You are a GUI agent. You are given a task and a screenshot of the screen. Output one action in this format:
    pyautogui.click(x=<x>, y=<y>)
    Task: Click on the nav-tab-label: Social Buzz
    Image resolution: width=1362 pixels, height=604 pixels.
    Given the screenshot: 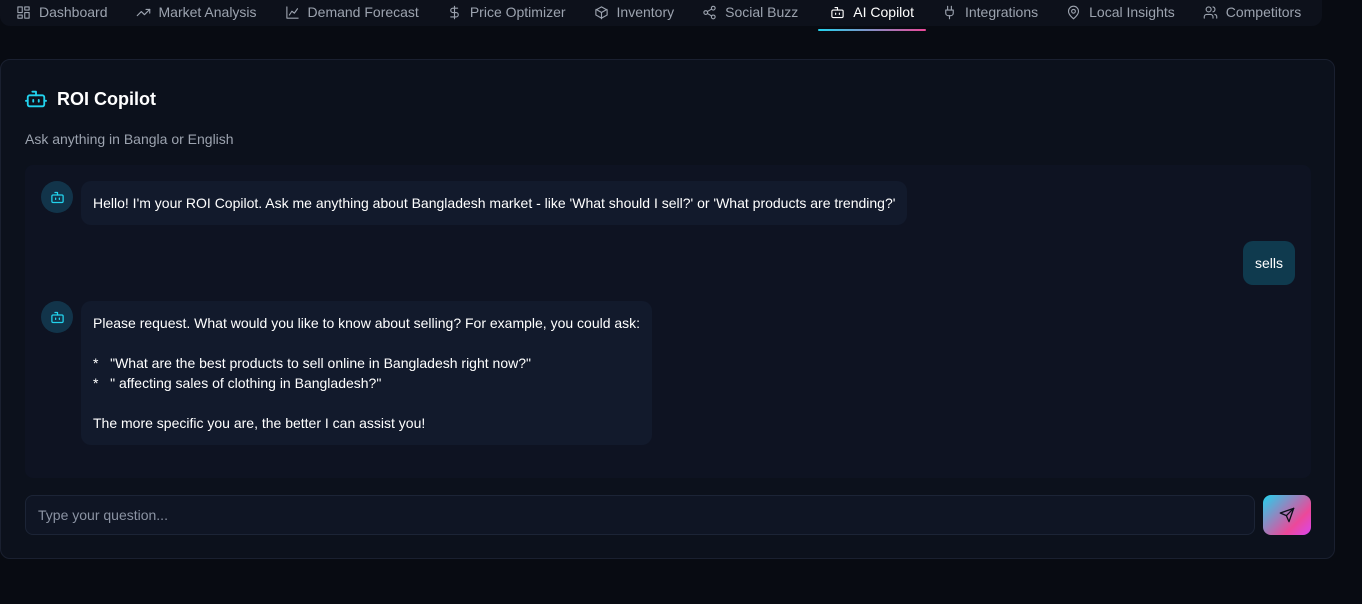 What is the action you would take?
    pyautogui.click(x=762, y=12)
    